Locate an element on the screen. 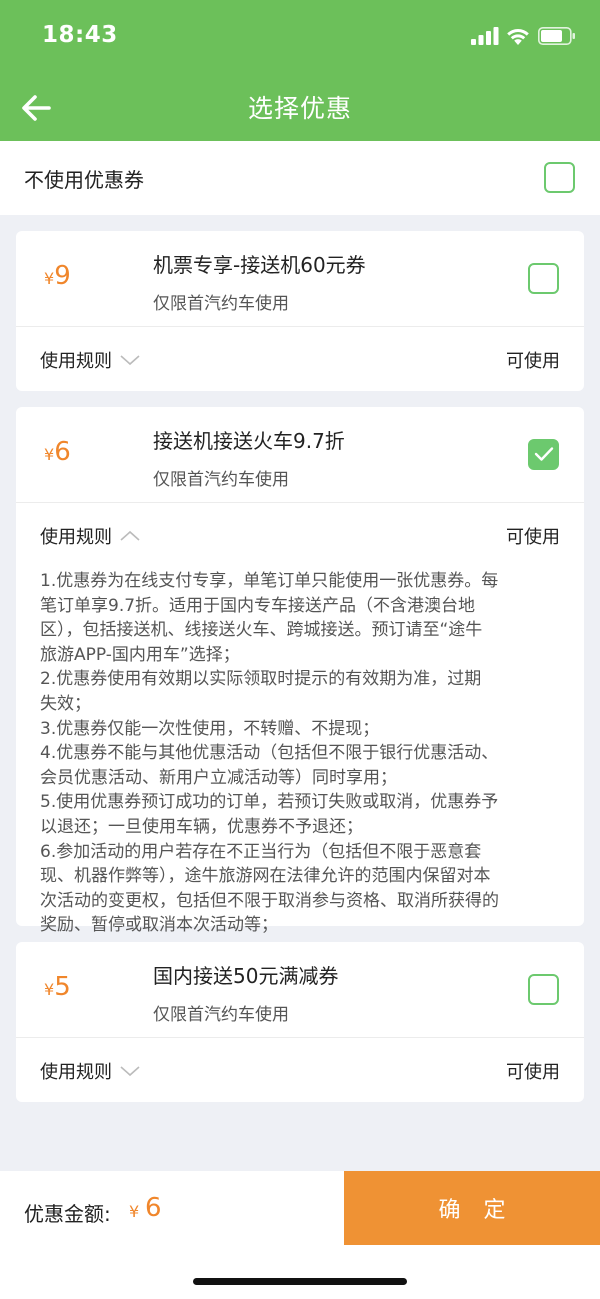  rules-line: 3.优惠券仅能一次性使用，不转赠、不提现； is located at coordinates (210, 728).